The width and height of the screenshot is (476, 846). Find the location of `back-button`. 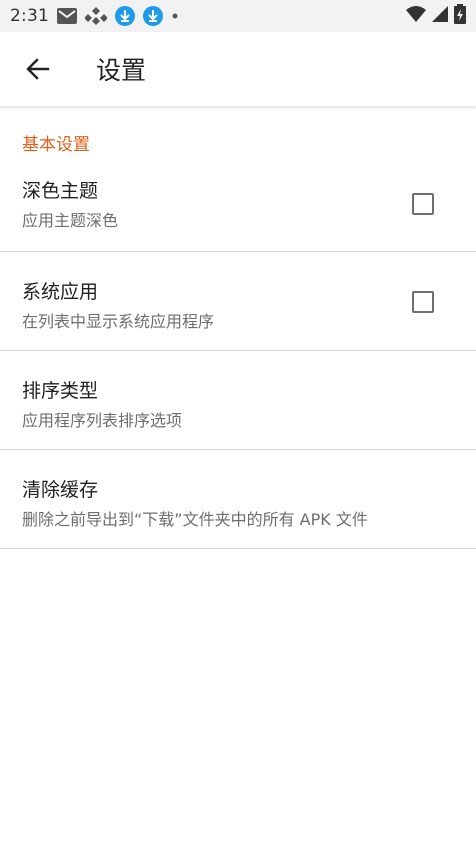

back-button is located at coordinates (38, 69).